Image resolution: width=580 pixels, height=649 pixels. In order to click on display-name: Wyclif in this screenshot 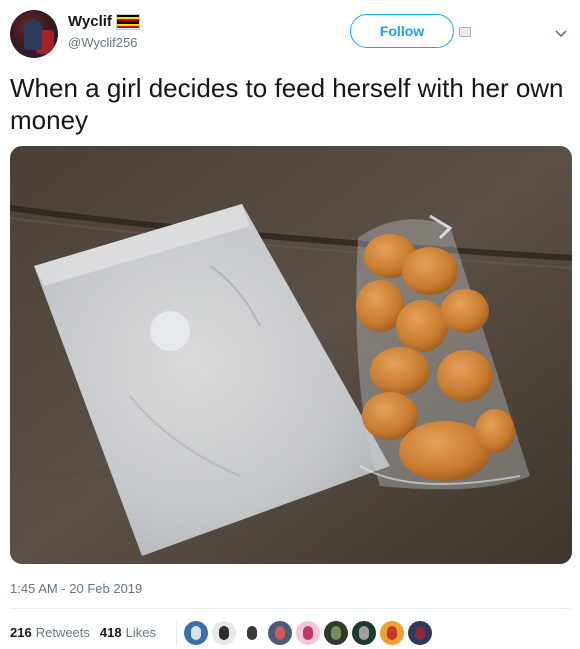, I will do `click(90, 21)`.